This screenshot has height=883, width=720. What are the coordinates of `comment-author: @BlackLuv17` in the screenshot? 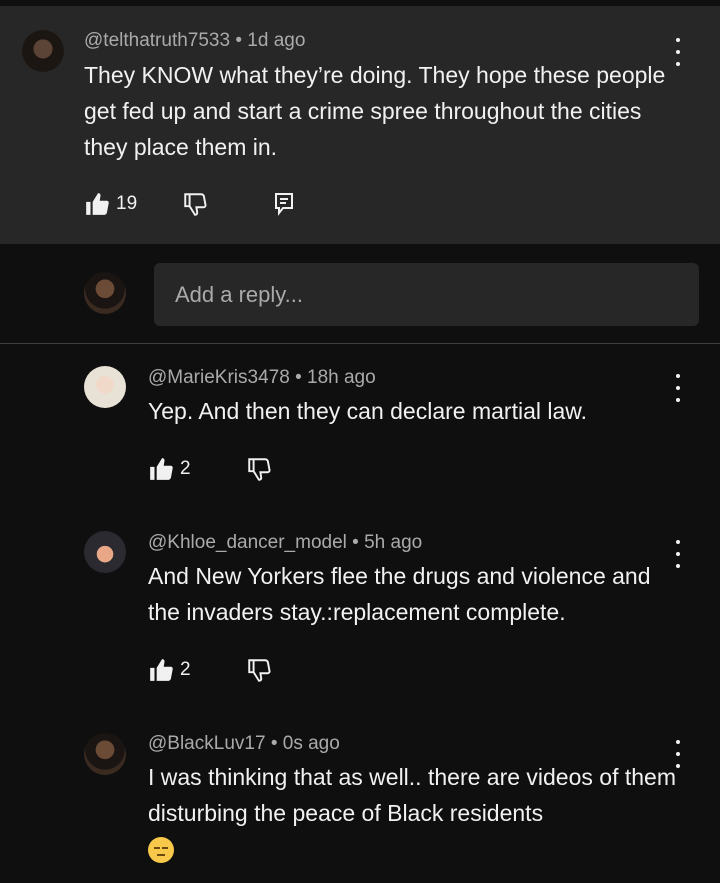 It's located at (207, 743).